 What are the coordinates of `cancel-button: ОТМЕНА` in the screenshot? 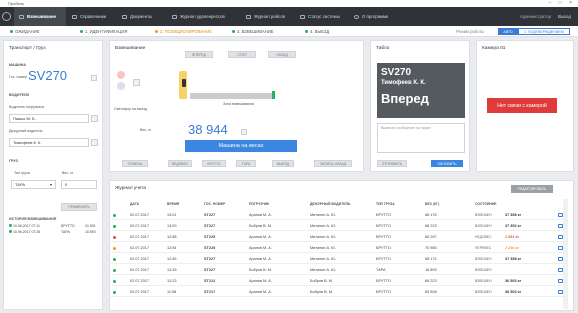 It's located at (135, 163).